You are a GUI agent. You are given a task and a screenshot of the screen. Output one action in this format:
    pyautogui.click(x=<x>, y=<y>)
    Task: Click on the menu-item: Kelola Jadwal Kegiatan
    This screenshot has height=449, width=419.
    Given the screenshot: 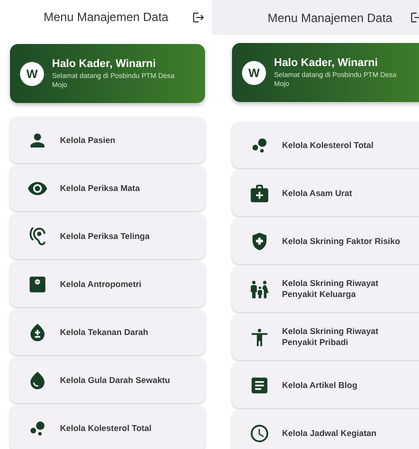 What is the action you would take?
    pyautogui.click(x=325, y=429)
    